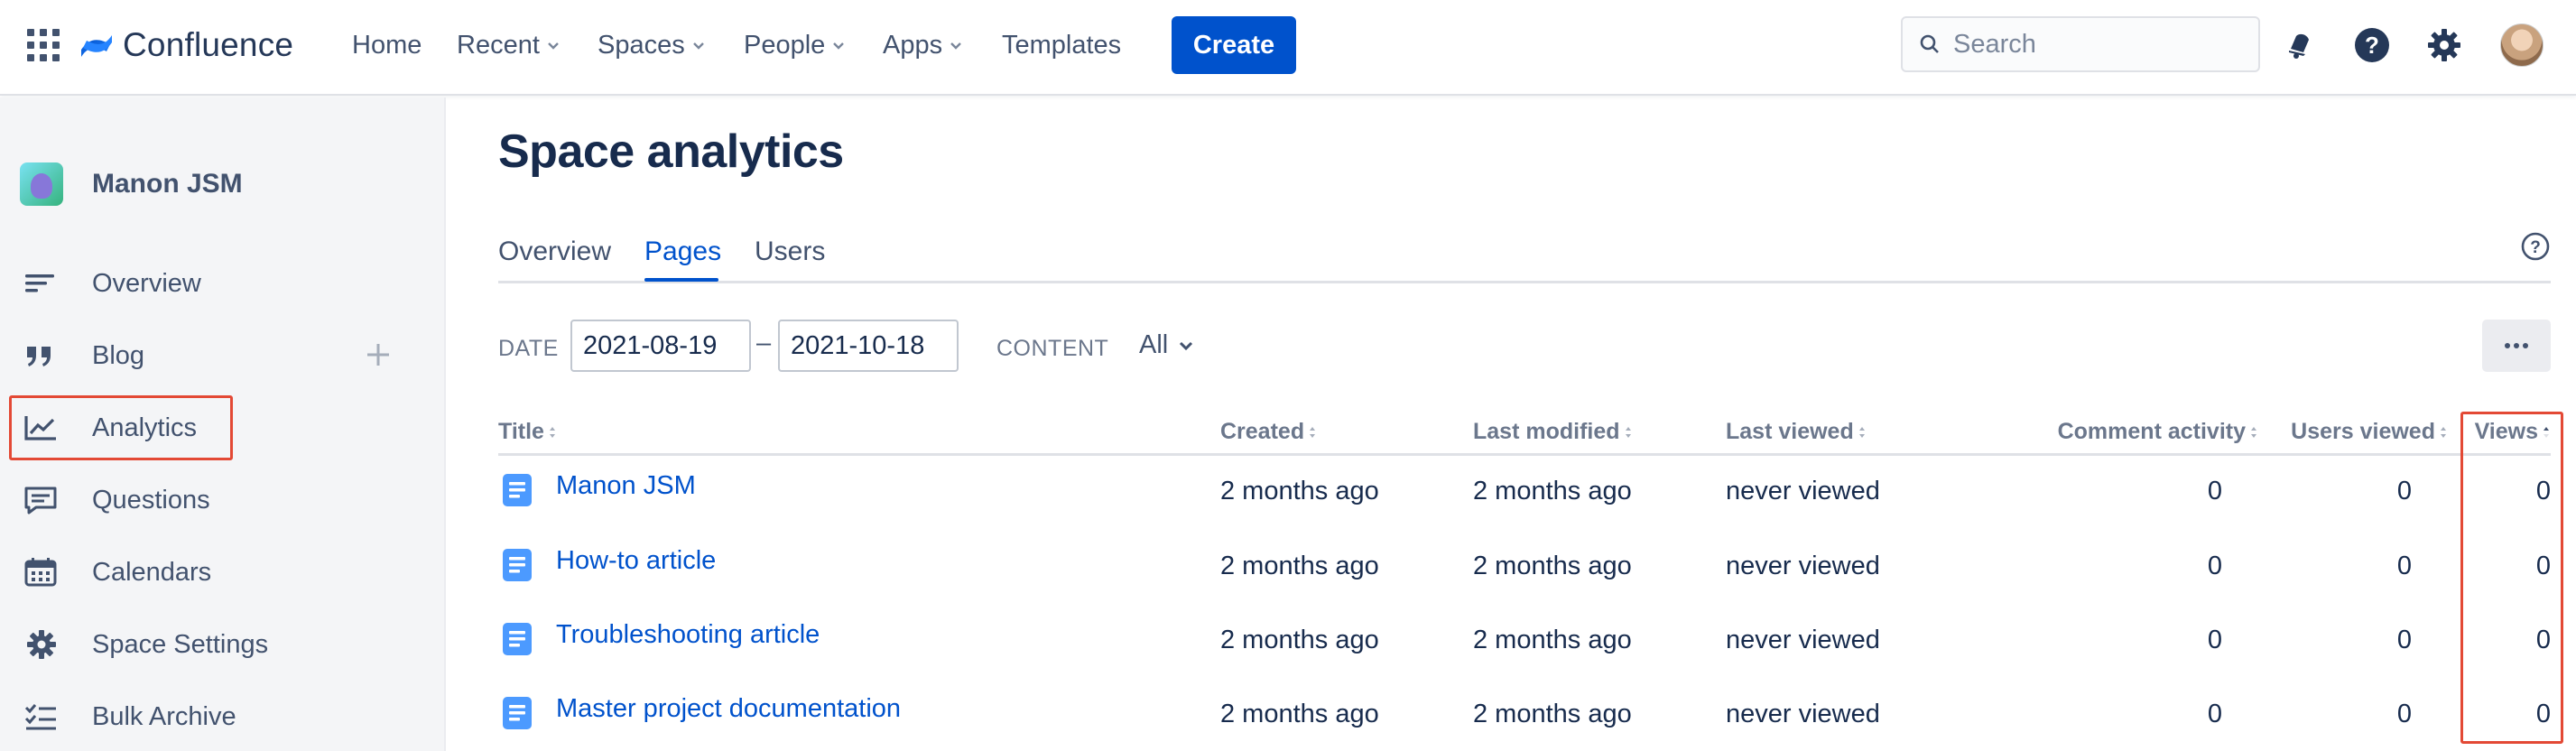 Image resolution: width=2576 pixels, height=751 pixels. I want to click on sidebar-item-bulk-archive: Bulk Archive, so click(223, 717).